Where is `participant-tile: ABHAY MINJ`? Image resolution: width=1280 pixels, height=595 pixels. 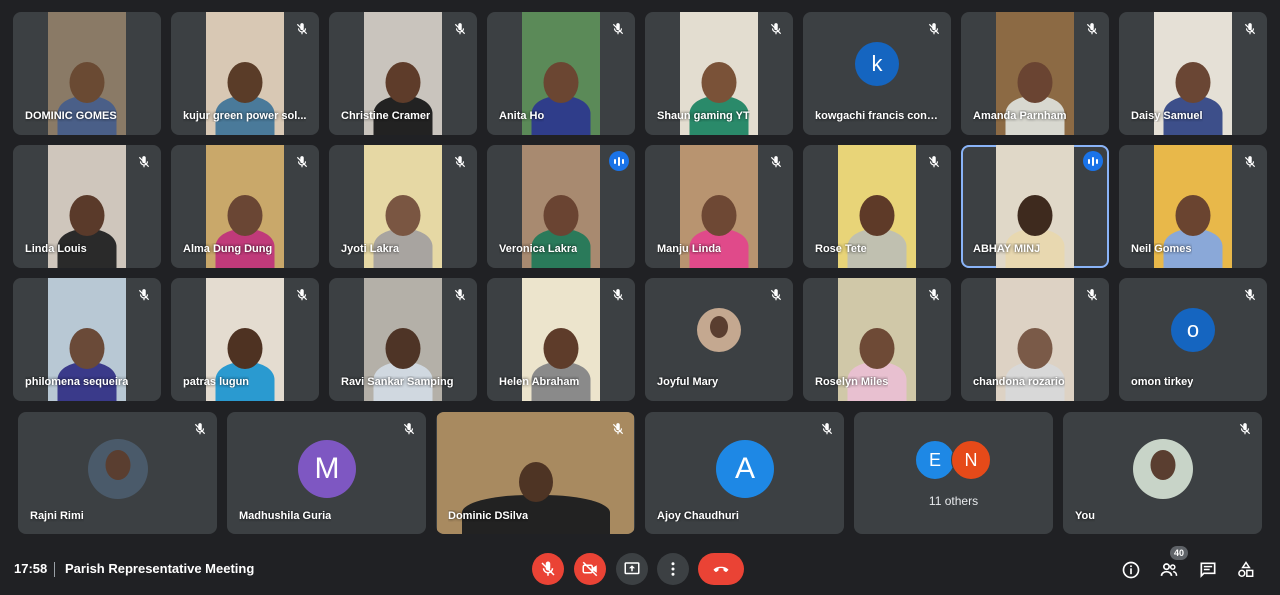
participant-tile: ABHAY MINJ is located at coordinates (1035, 206).